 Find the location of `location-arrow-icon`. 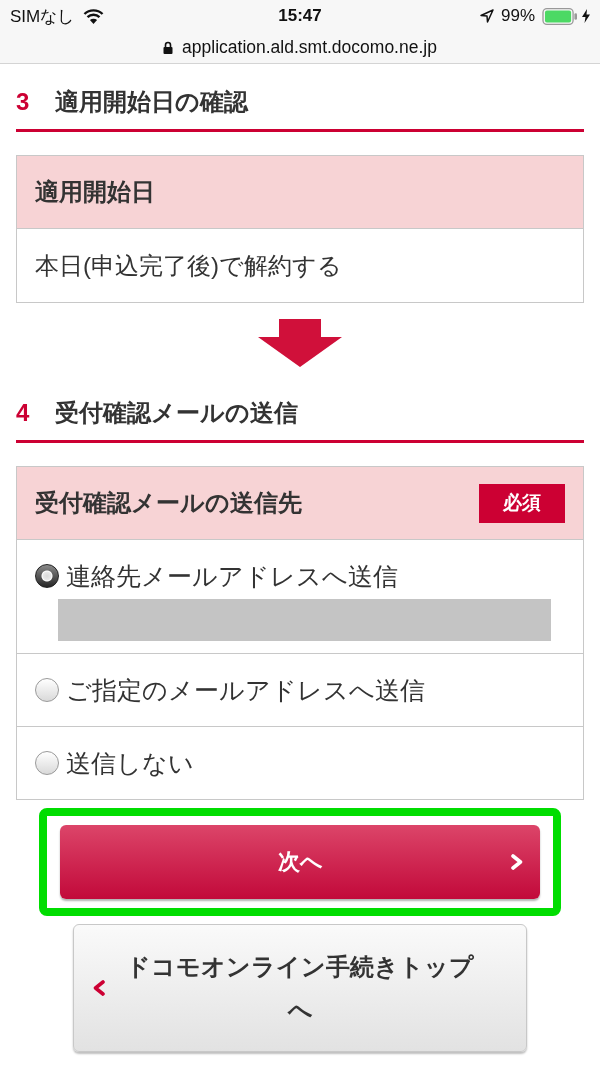

location-arrow-icon is located at coordinates (486, 16).